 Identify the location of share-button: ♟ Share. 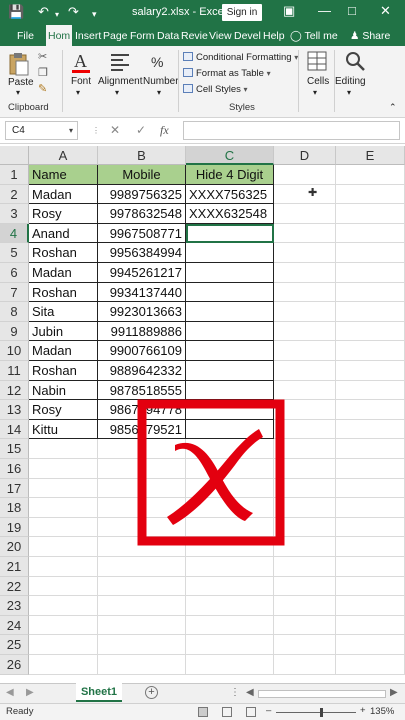
(370, 36).